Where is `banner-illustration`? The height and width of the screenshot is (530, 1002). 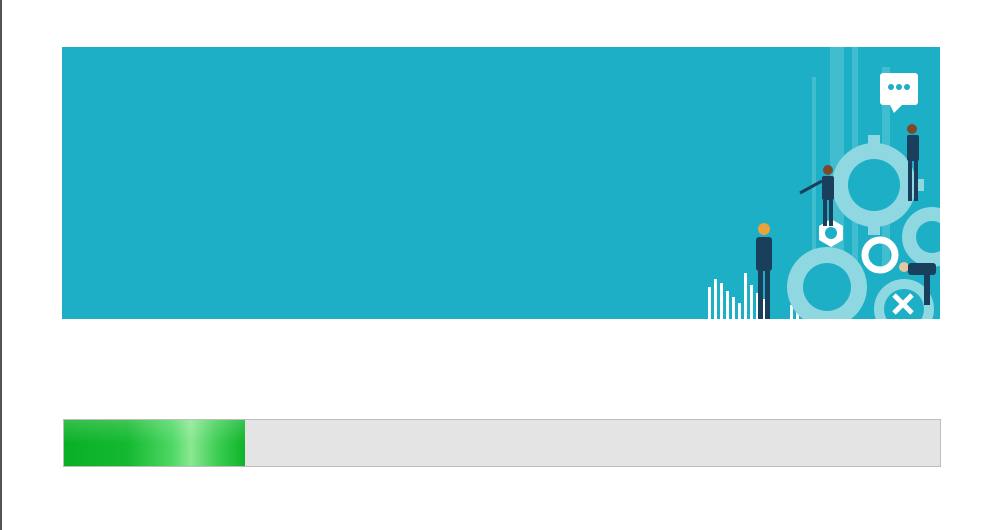
banner-illustration is located at coordinates (824, 183).